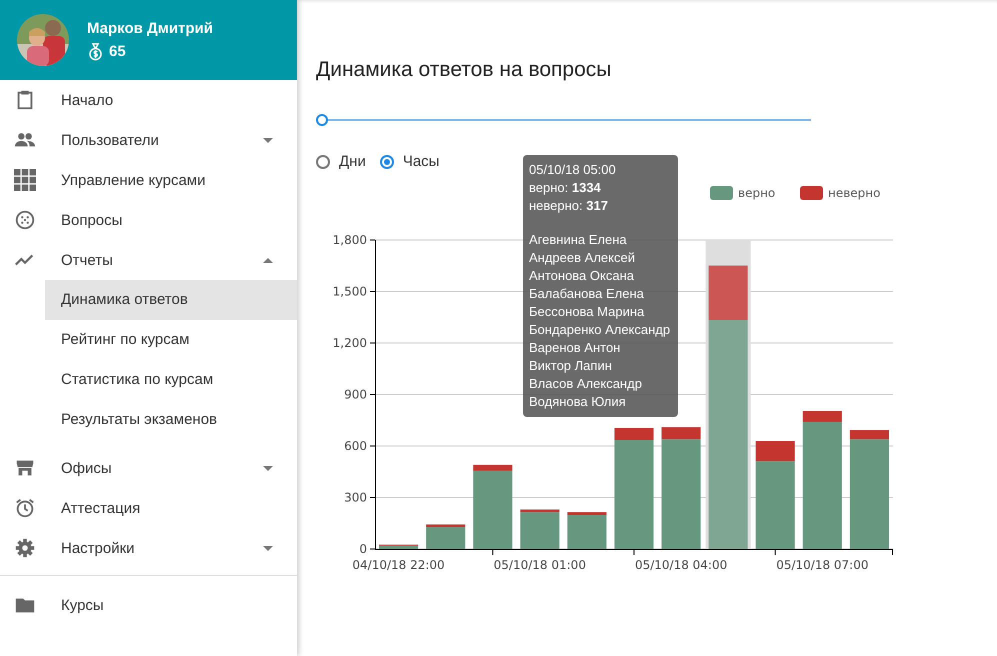 This screenshot has height=656, width=997. I want to click on axis-tick-label: 05/10/18 07:00, so click(822, 565).